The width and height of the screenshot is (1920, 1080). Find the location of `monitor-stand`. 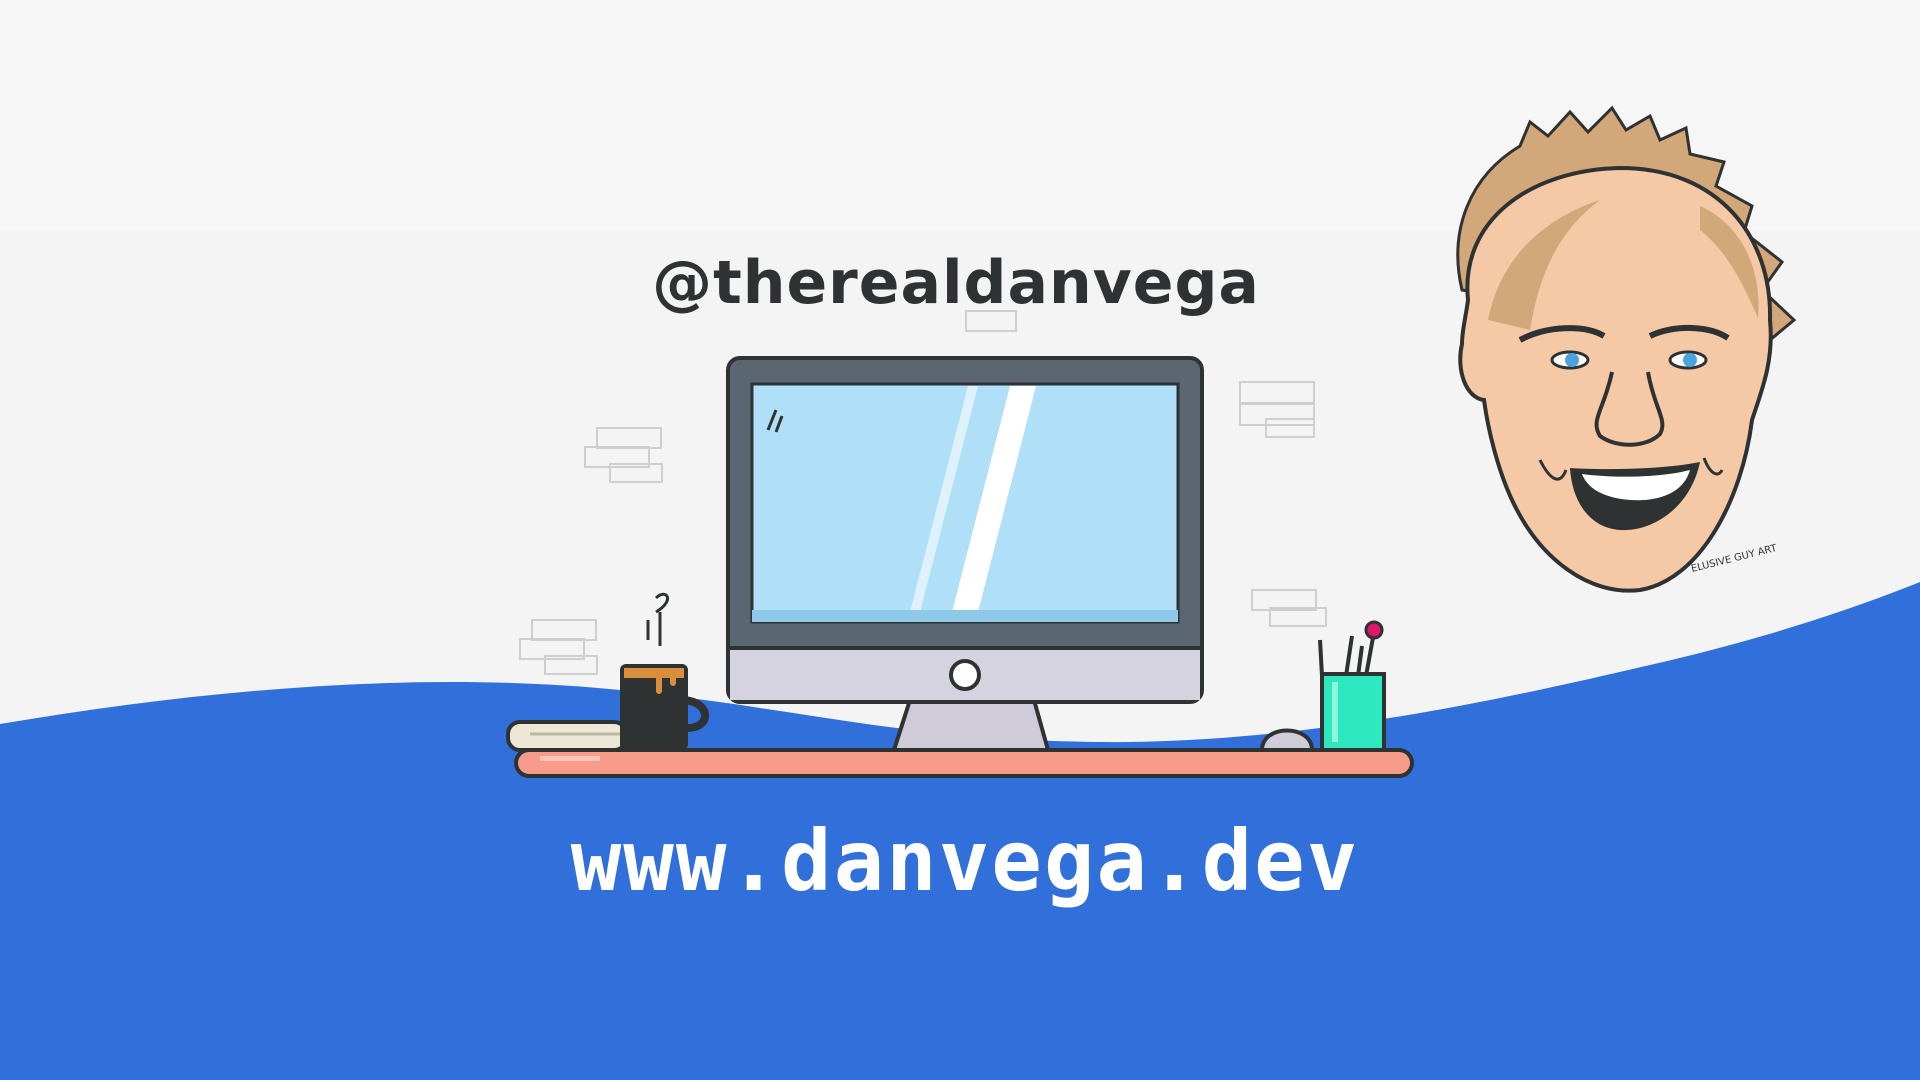

monitor-stand is located at coordinates (971, 725).